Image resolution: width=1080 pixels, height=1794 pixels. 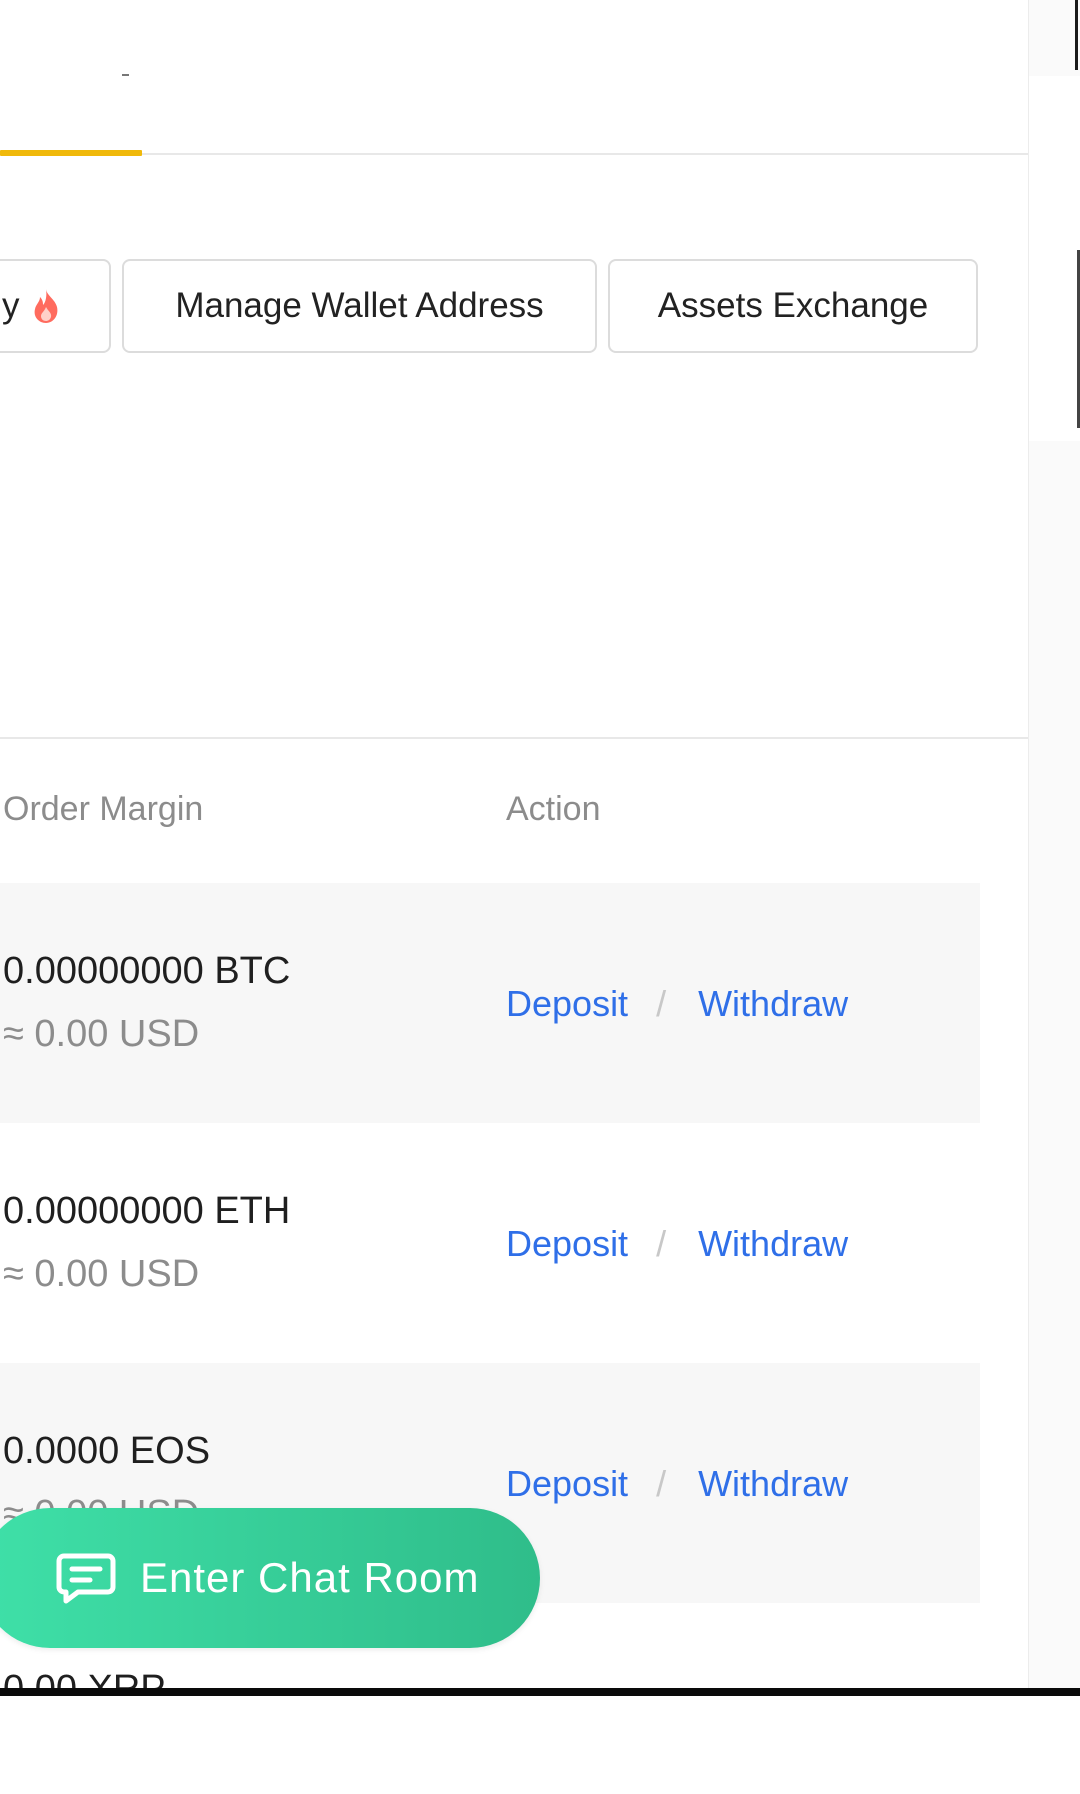 I want to click on order-margin-amount: 0.00000000 ETH, so click(x=147, y=1211).